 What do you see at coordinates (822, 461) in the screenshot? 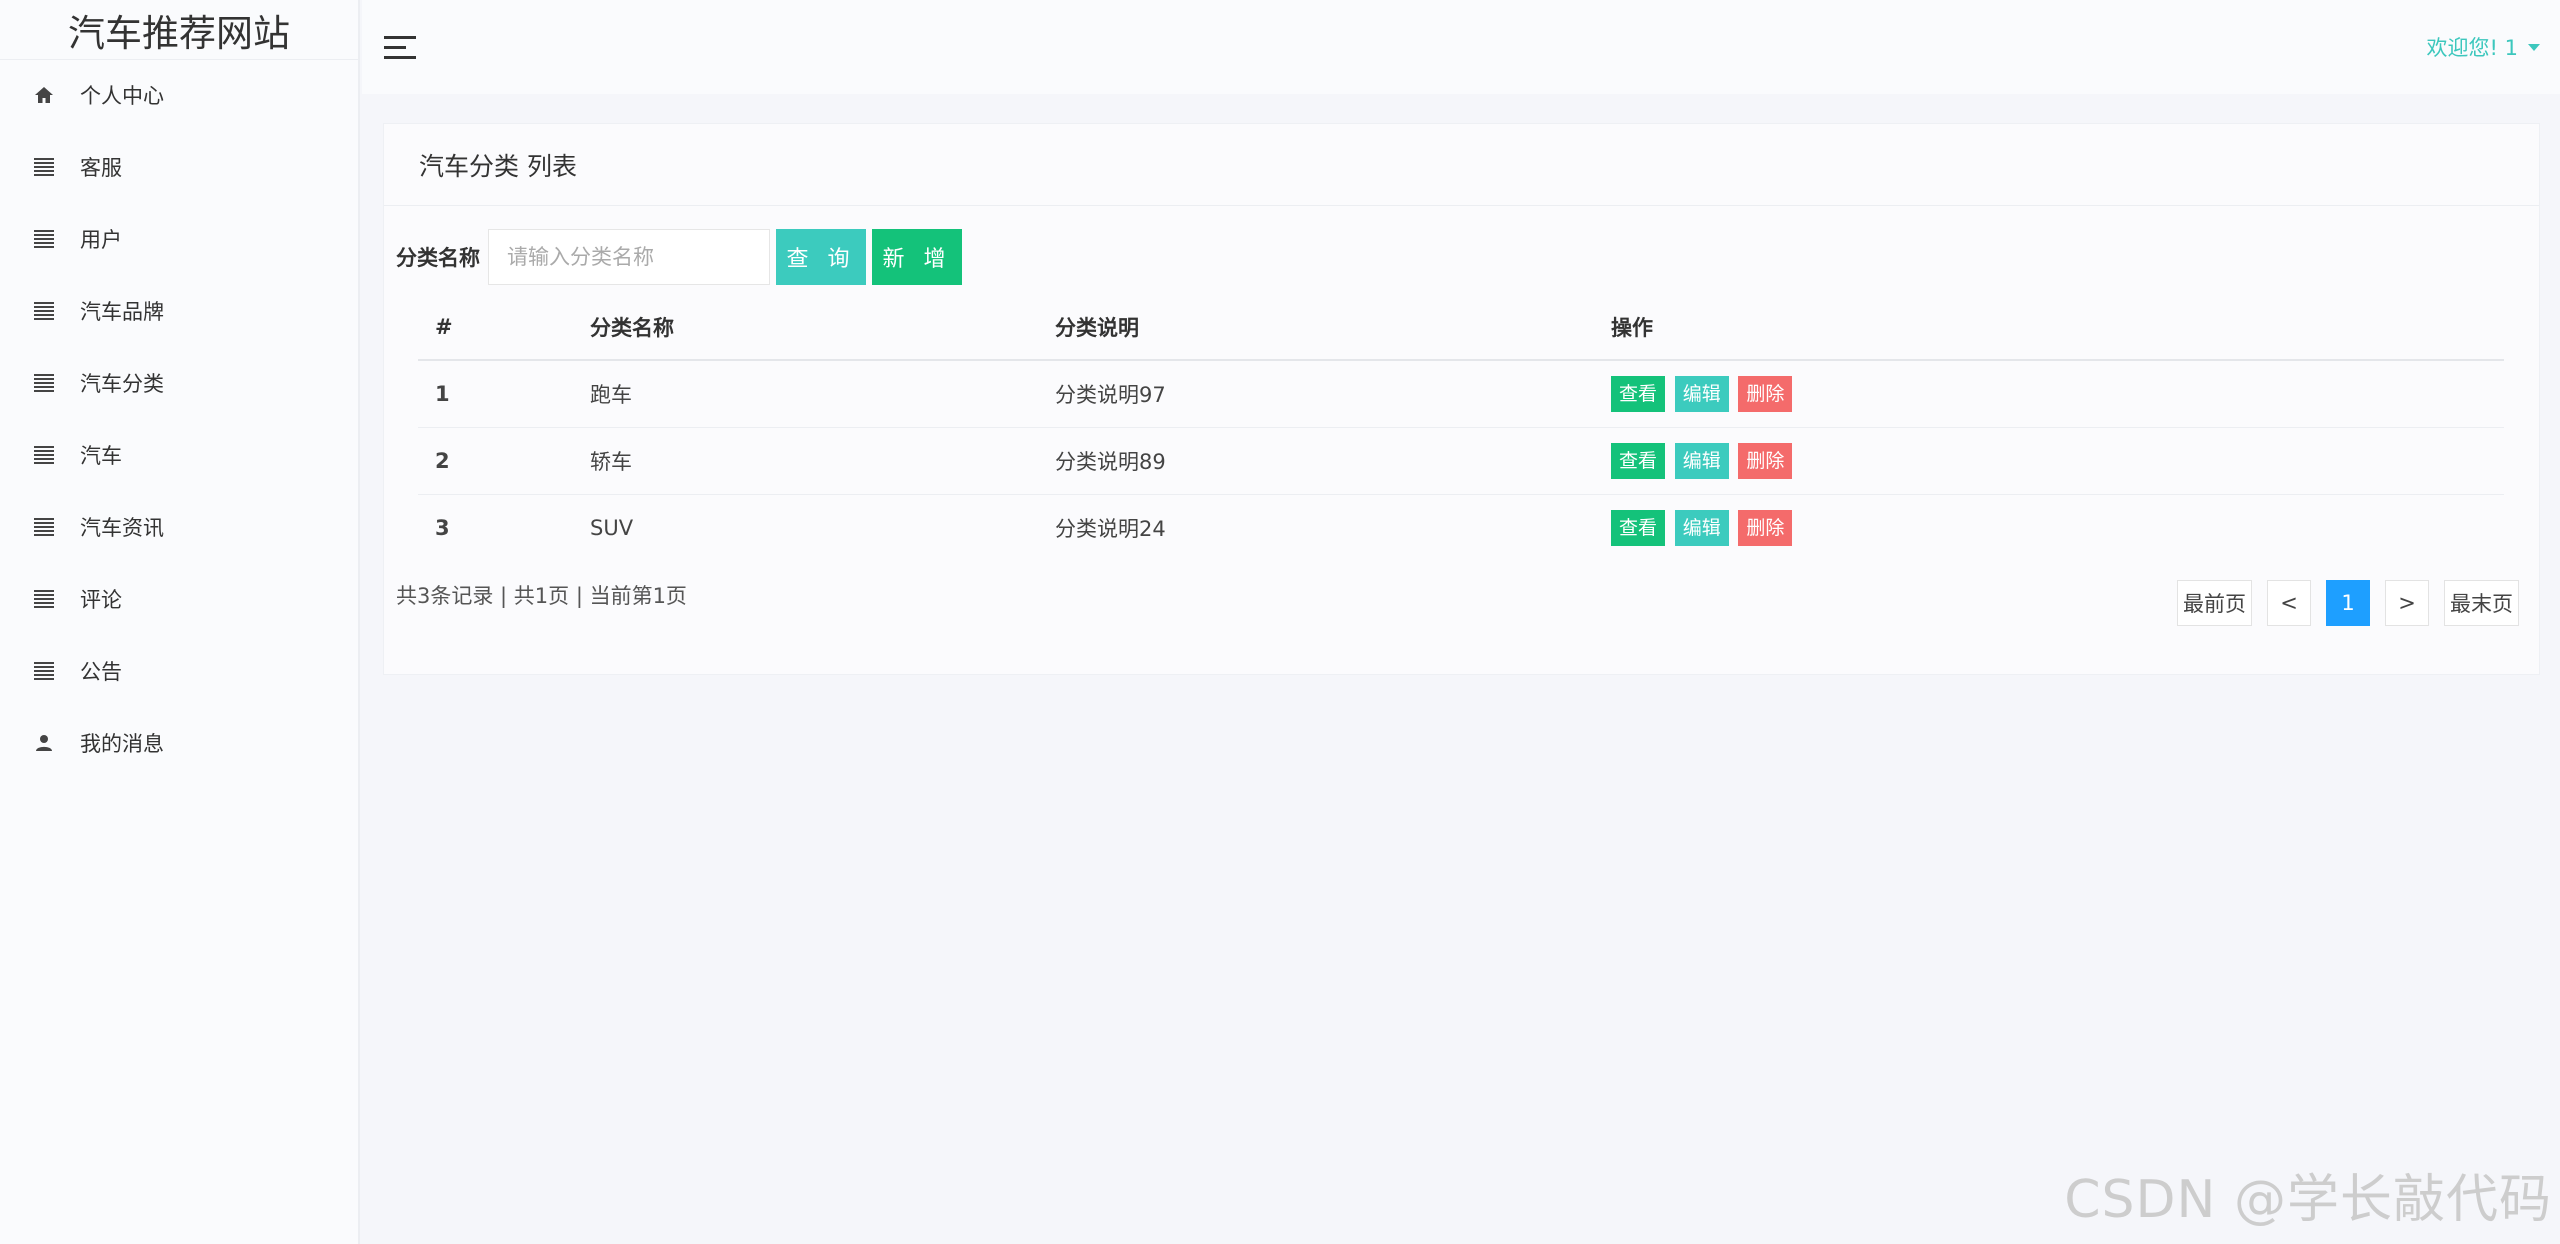
I see `category-name: 轿车` at bounding box center [822, 461].